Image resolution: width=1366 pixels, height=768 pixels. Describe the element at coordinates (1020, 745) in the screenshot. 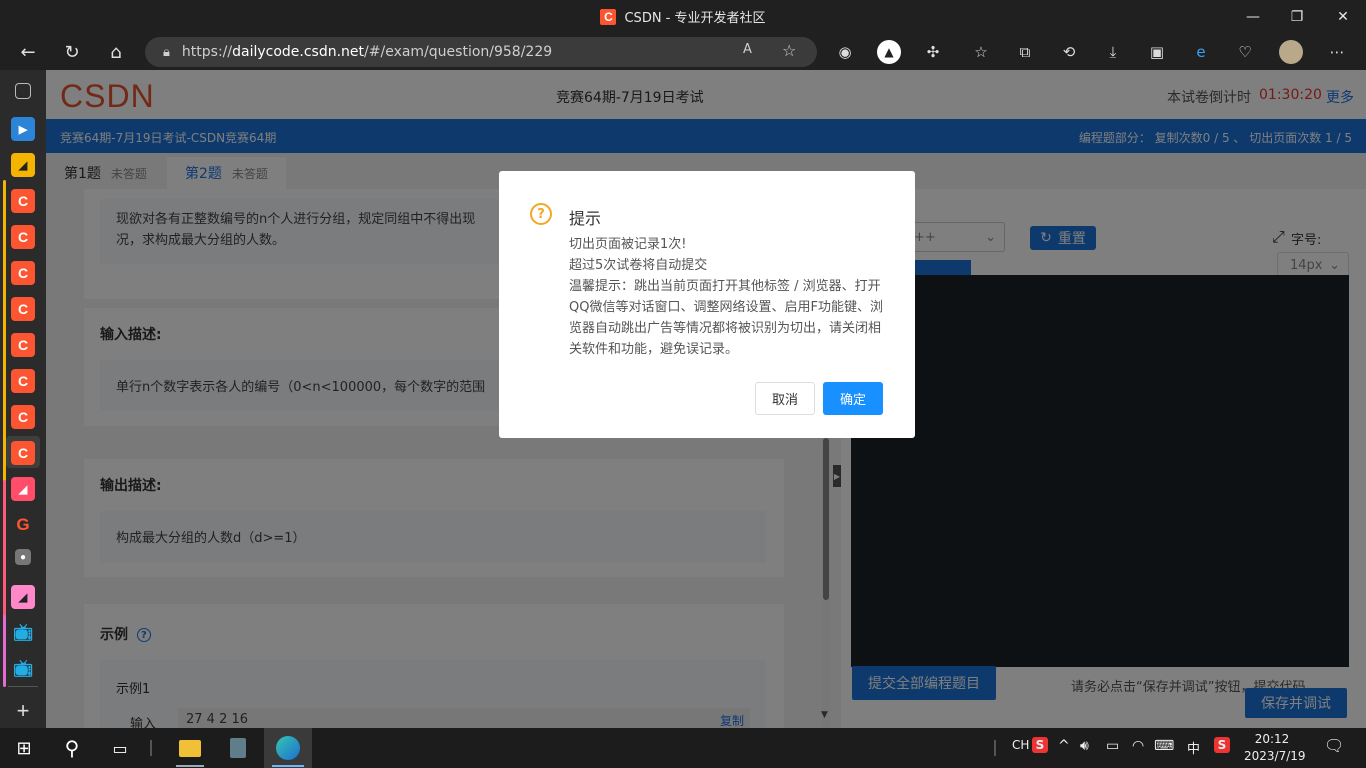

I see `ime-language: CH` at that location.